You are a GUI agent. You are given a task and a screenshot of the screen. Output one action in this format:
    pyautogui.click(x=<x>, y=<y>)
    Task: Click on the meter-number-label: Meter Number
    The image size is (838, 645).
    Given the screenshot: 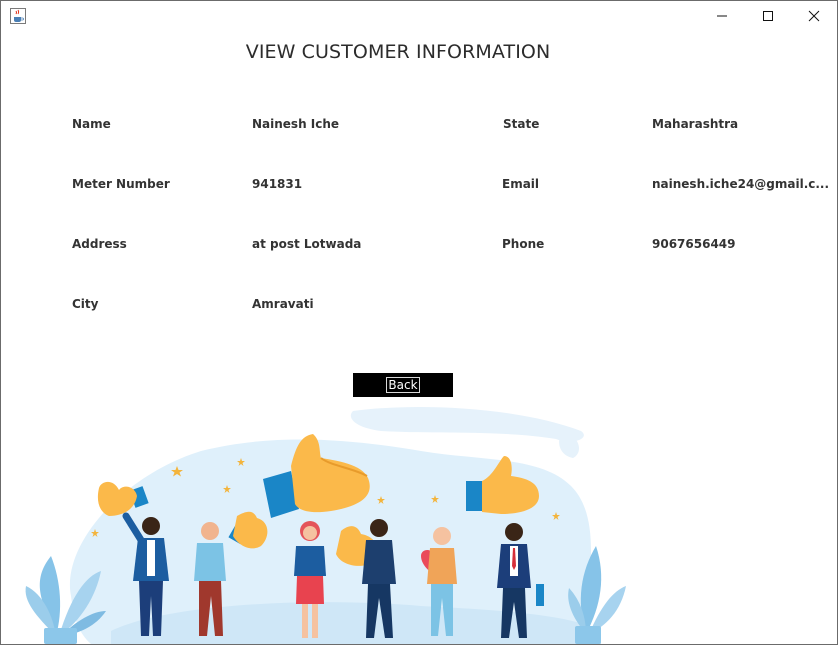 What is the action you would take?
    pyautogui.click(x=121, y=184)
    